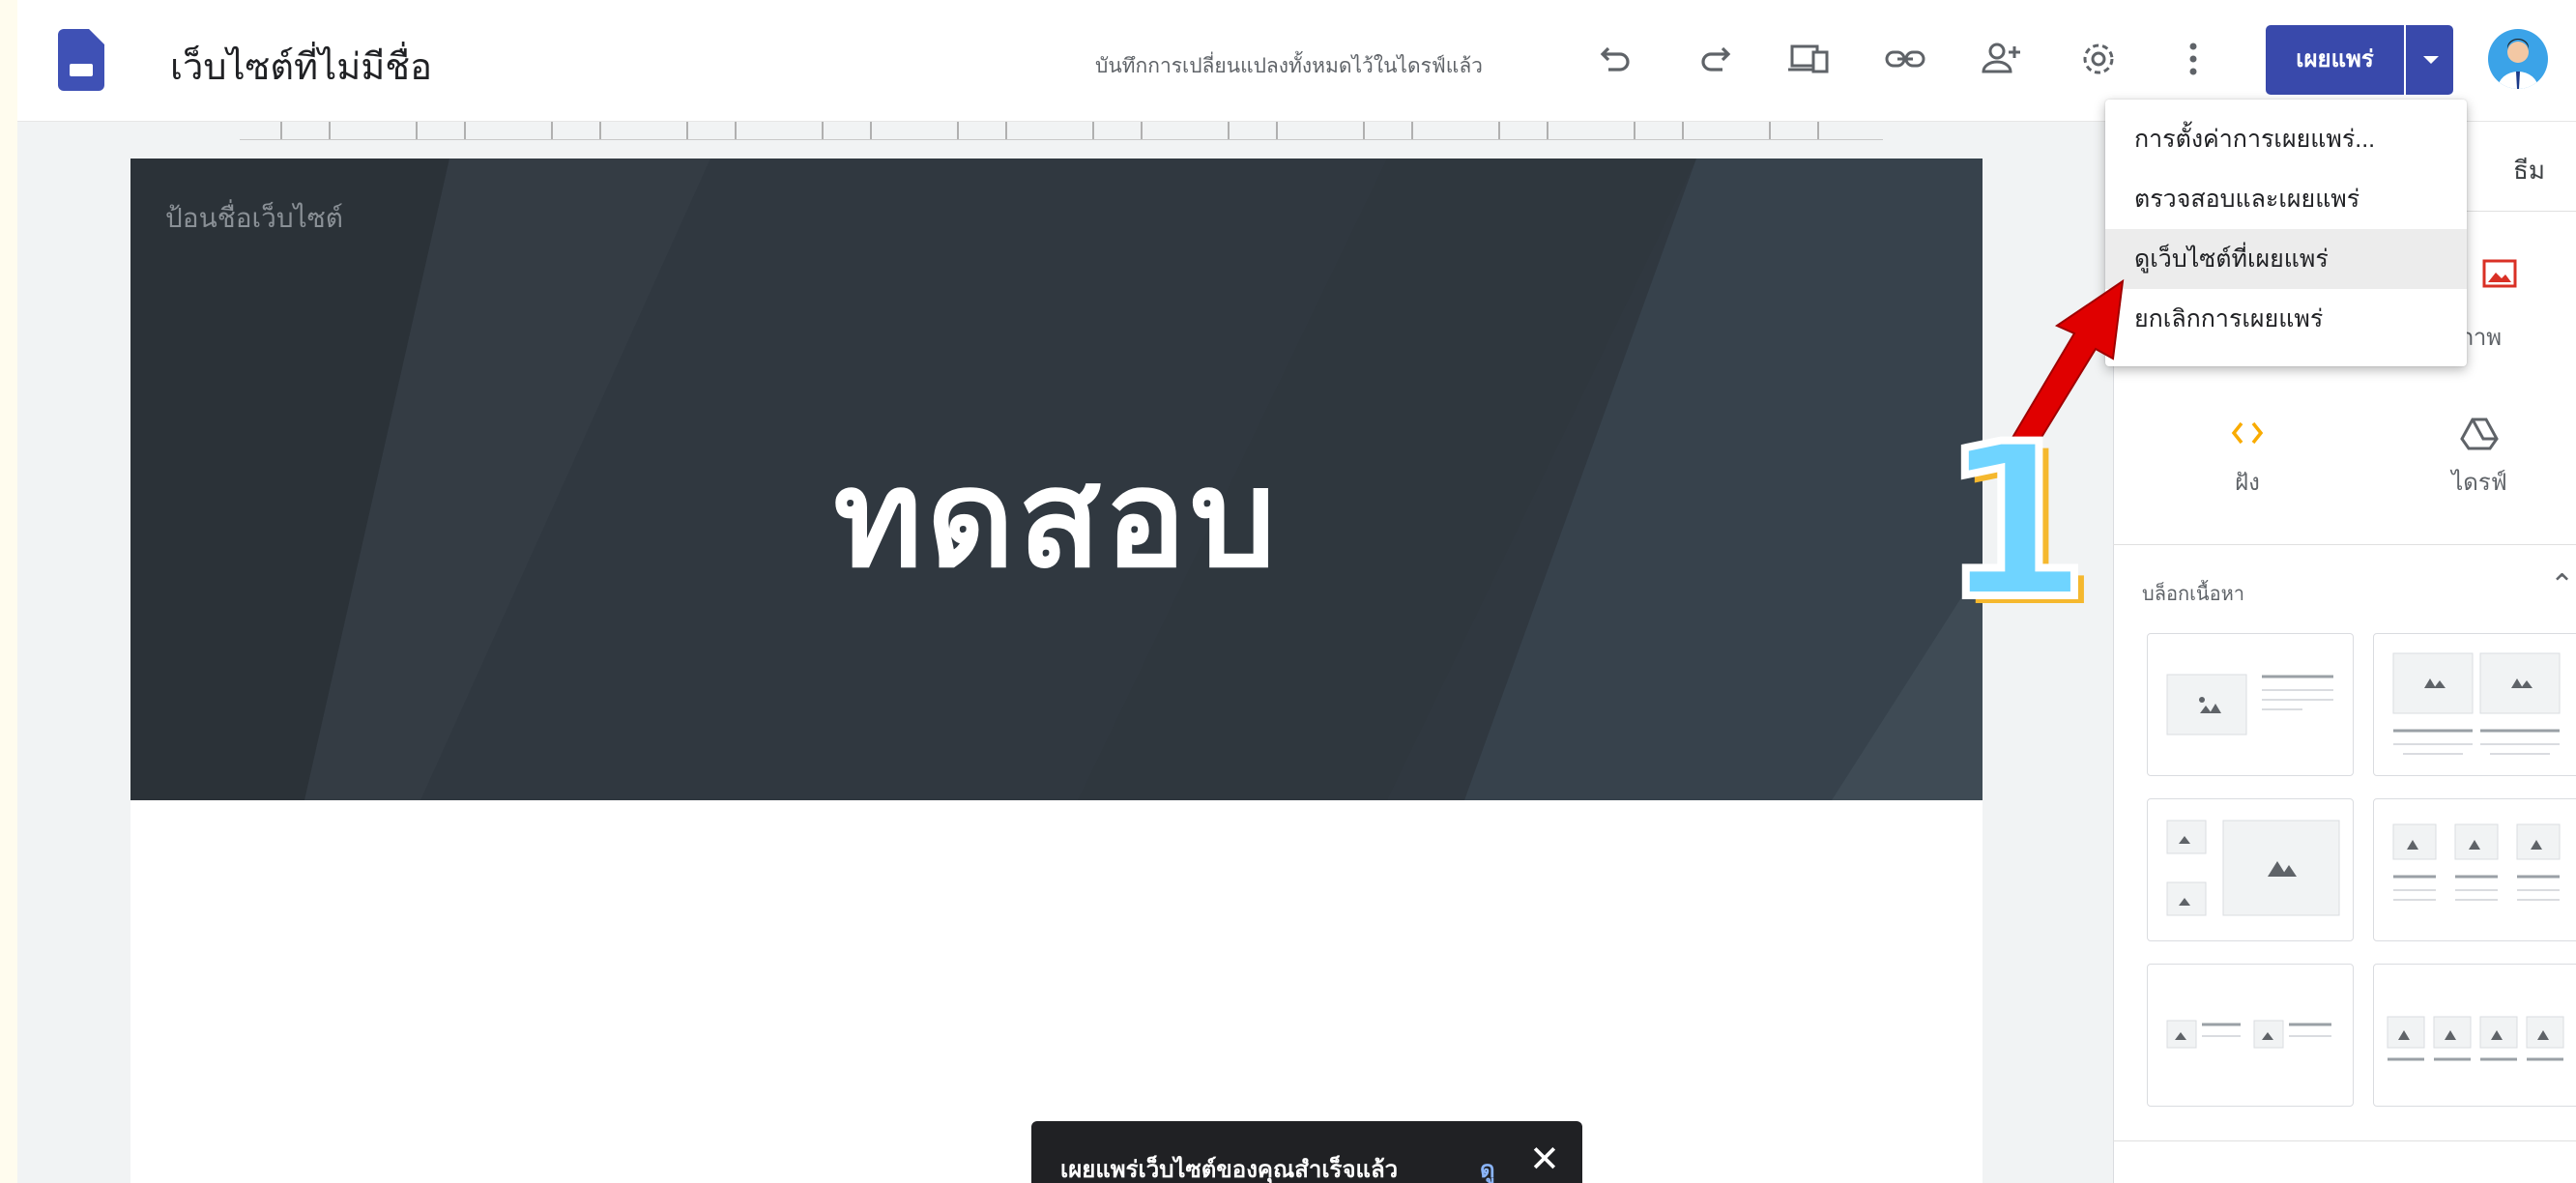 The width and height of the screenshot is (2576, 1183). I want to click on preview-icon, so click(1808, 59).